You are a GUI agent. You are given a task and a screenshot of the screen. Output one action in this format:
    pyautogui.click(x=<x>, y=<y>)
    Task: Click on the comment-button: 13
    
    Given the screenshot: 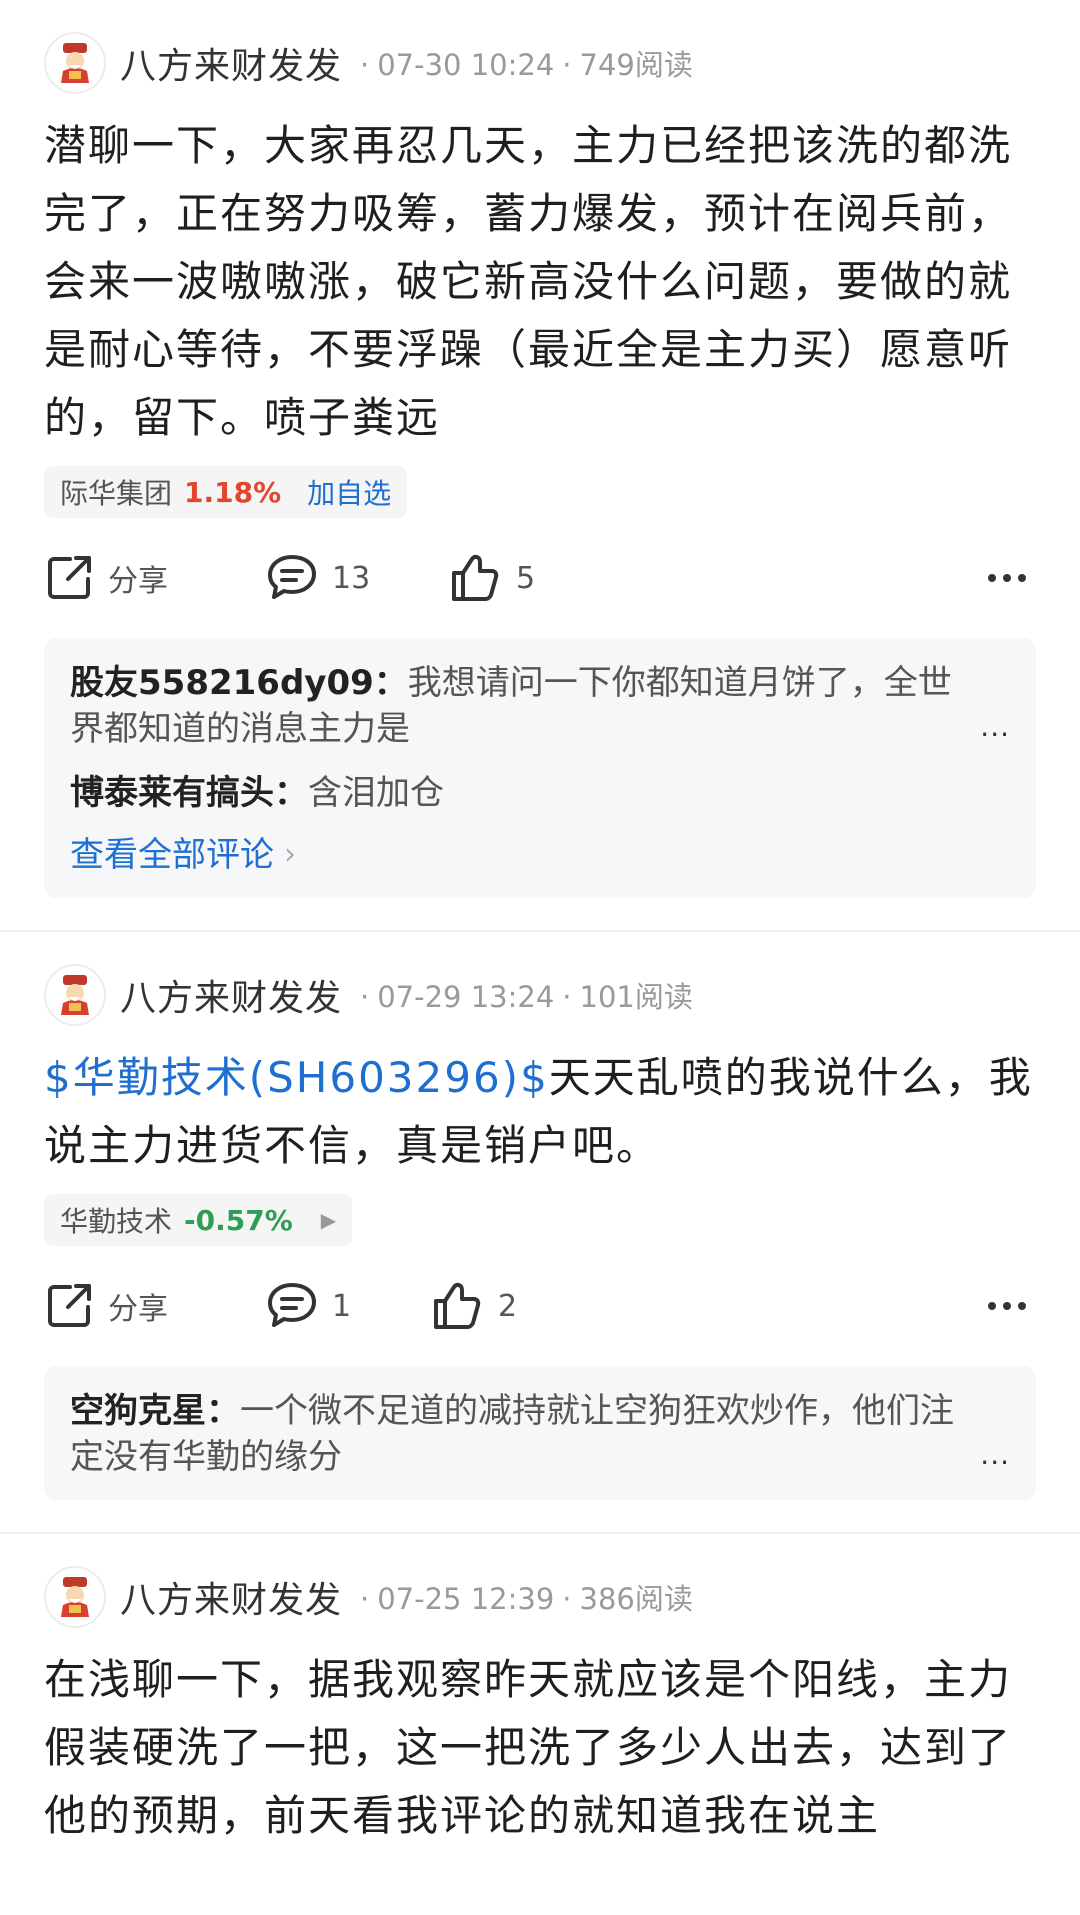 What is the action you would take?
    pyautogui.click(x=358, y=578)
    